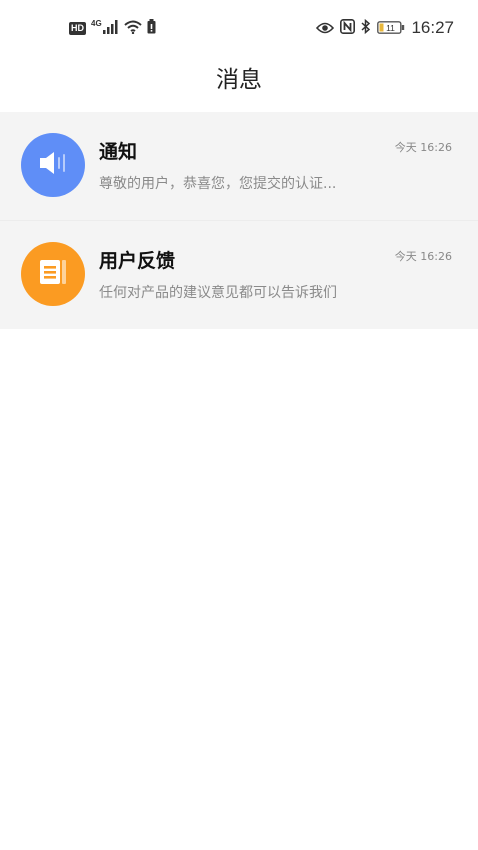 This screenshot has height=850, width=478. I want to click on network-type-label: 4G, so click(96, 23).